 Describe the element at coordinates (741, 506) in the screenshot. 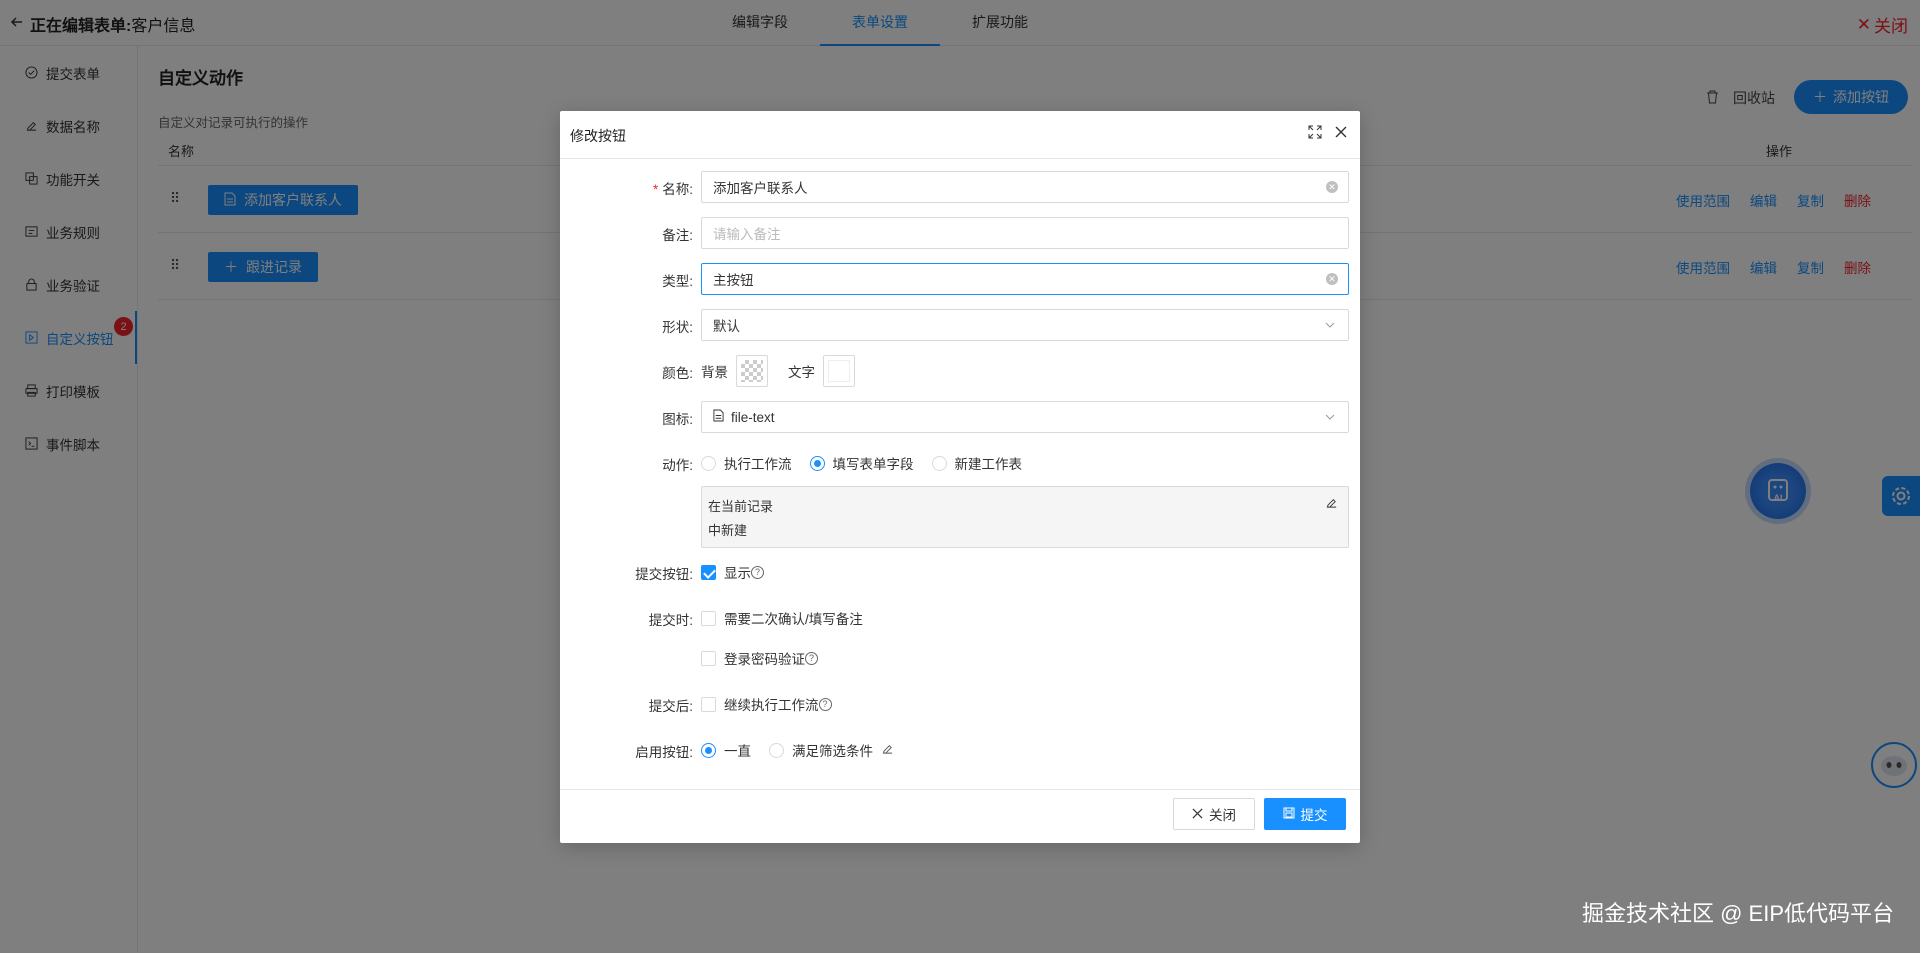

I see `action-desc-line: 在当前记录` at that location.